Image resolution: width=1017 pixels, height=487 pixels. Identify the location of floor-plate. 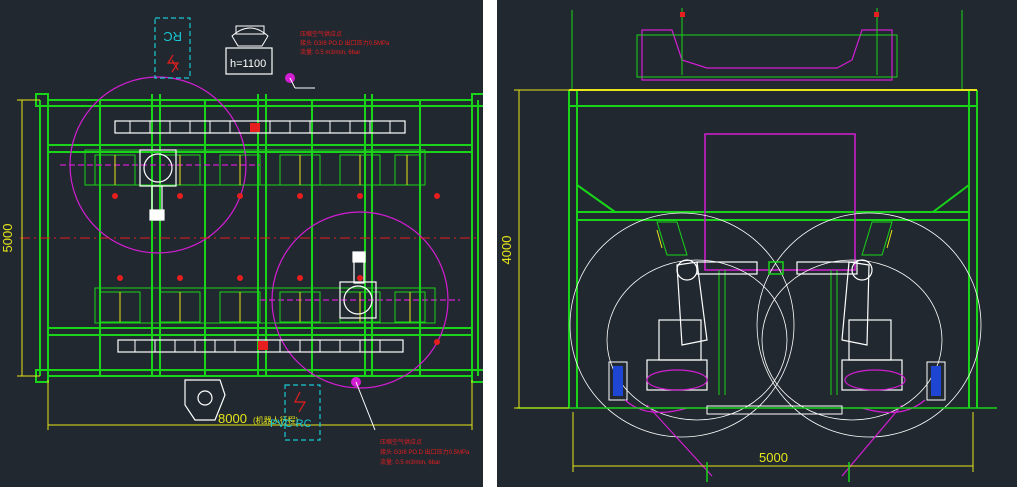
(774, 410).